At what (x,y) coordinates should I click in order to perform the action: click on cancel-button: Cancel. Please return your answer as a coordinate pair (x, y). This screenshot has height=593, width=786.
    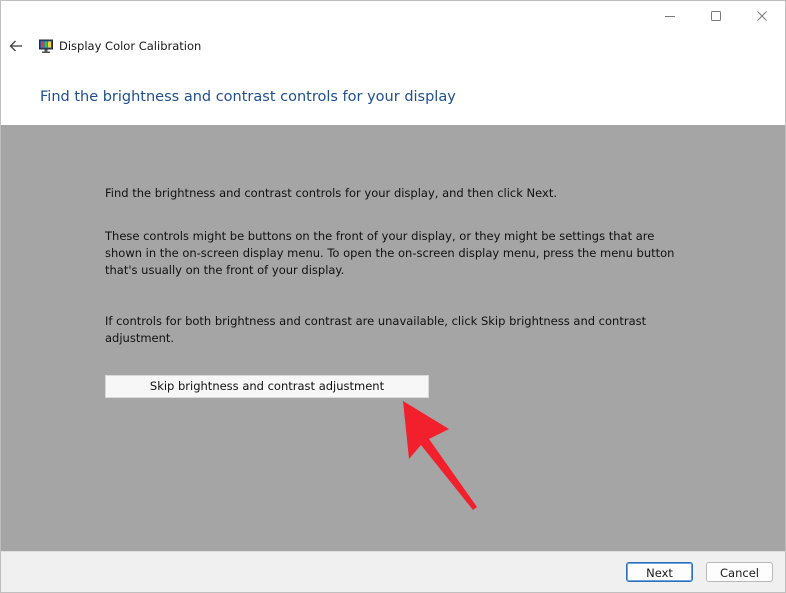
    Looking at the image, I should click on (739, 572).